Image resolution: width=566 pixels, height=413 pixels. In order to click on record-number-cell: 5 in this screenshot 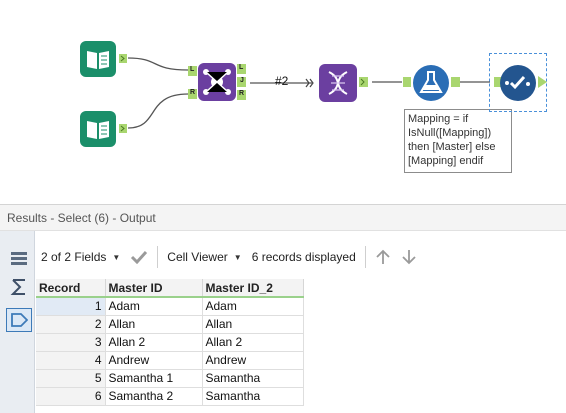, I will do `click(71, 378)`.